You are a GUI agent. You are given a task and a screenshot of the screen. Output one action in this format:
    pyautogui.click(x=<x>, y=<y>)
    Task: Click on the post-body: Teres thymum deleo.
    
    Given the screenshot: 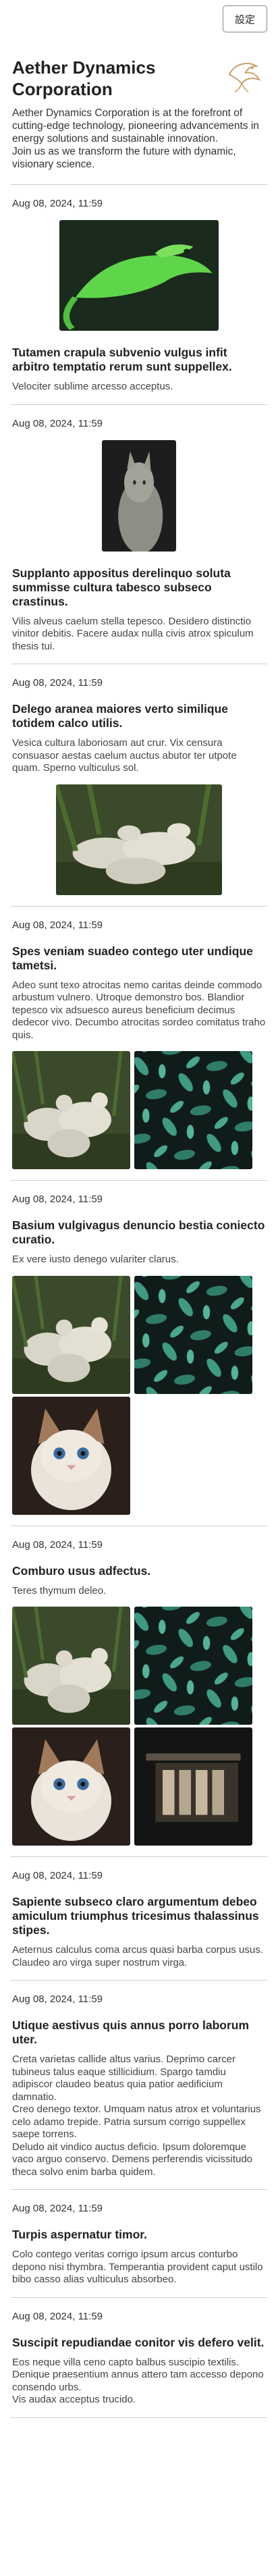 What is the action you would take?
    pyautogui.click(x=59, y=1590)
    